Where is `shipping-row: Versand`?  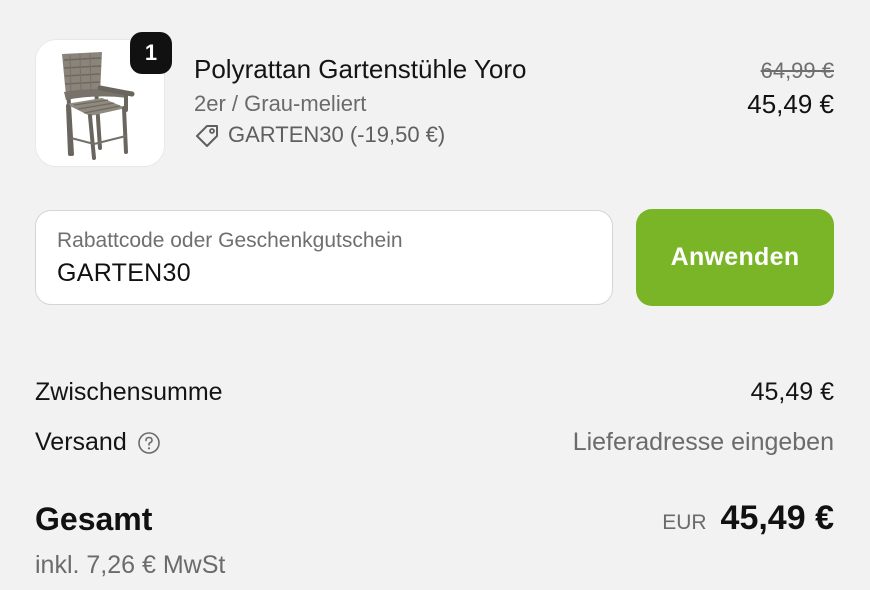
shipping-row: Versand is located at coordinates (98, 442).